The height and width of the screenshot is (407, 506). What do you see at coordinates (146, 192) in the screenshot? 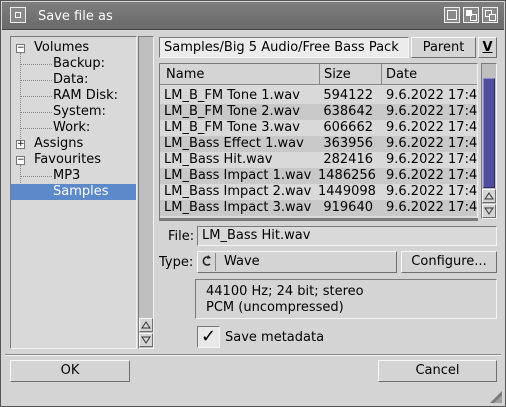
I see `tree-scrollbar` at bounding box center [146, 192].